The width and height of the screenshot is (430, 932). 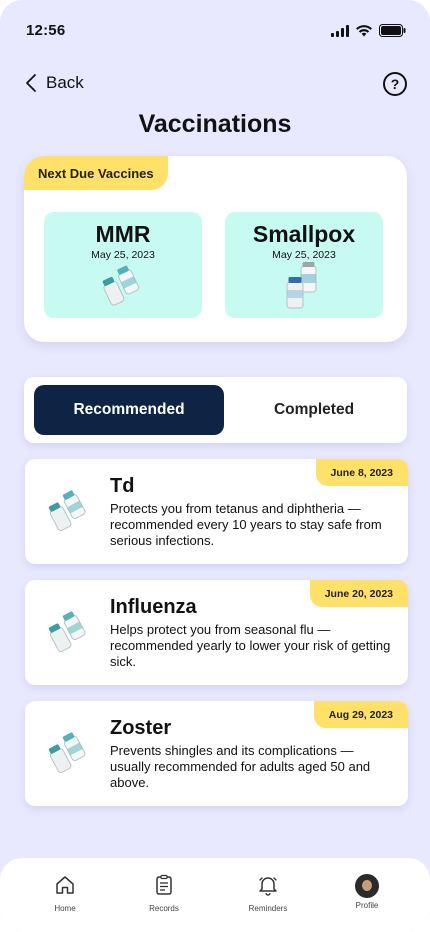 What do you see at coordinates (361, 472) in the screenshot?
I see `vaccine-date-badge: June 8, 2023` at bounding box center [361, 472].